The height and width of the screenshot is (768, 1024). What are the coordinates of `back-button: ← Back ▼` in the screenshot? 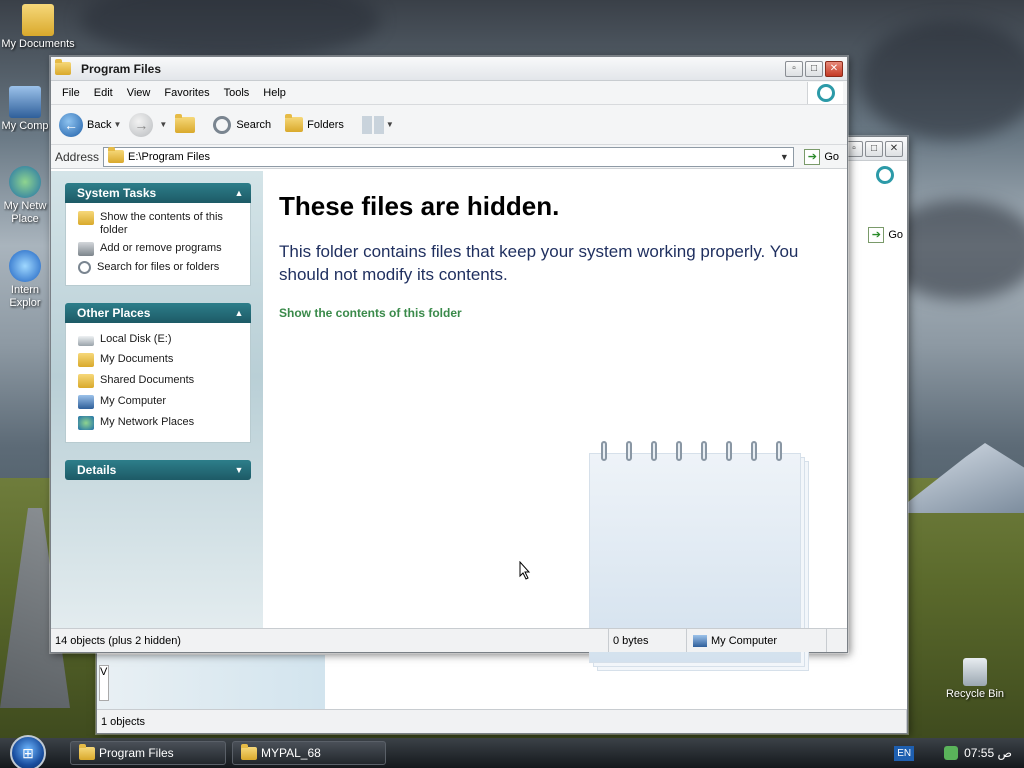 It's located at (90, 124).